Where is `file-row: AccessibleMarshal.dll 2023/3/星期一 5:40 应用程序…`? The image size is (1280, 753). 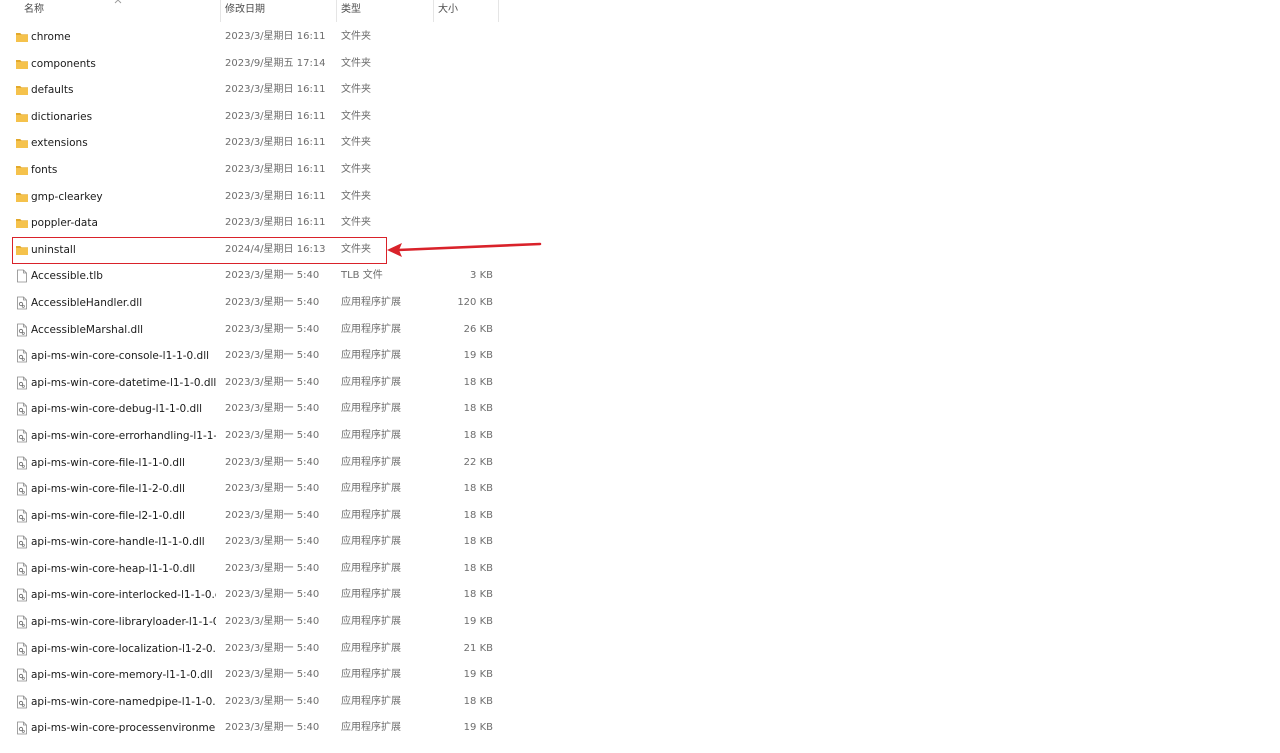 file-row: AccessibleMarshal.dll 2023/3/星期一 5:40 应用程序… is located at coordinates (250, 330).